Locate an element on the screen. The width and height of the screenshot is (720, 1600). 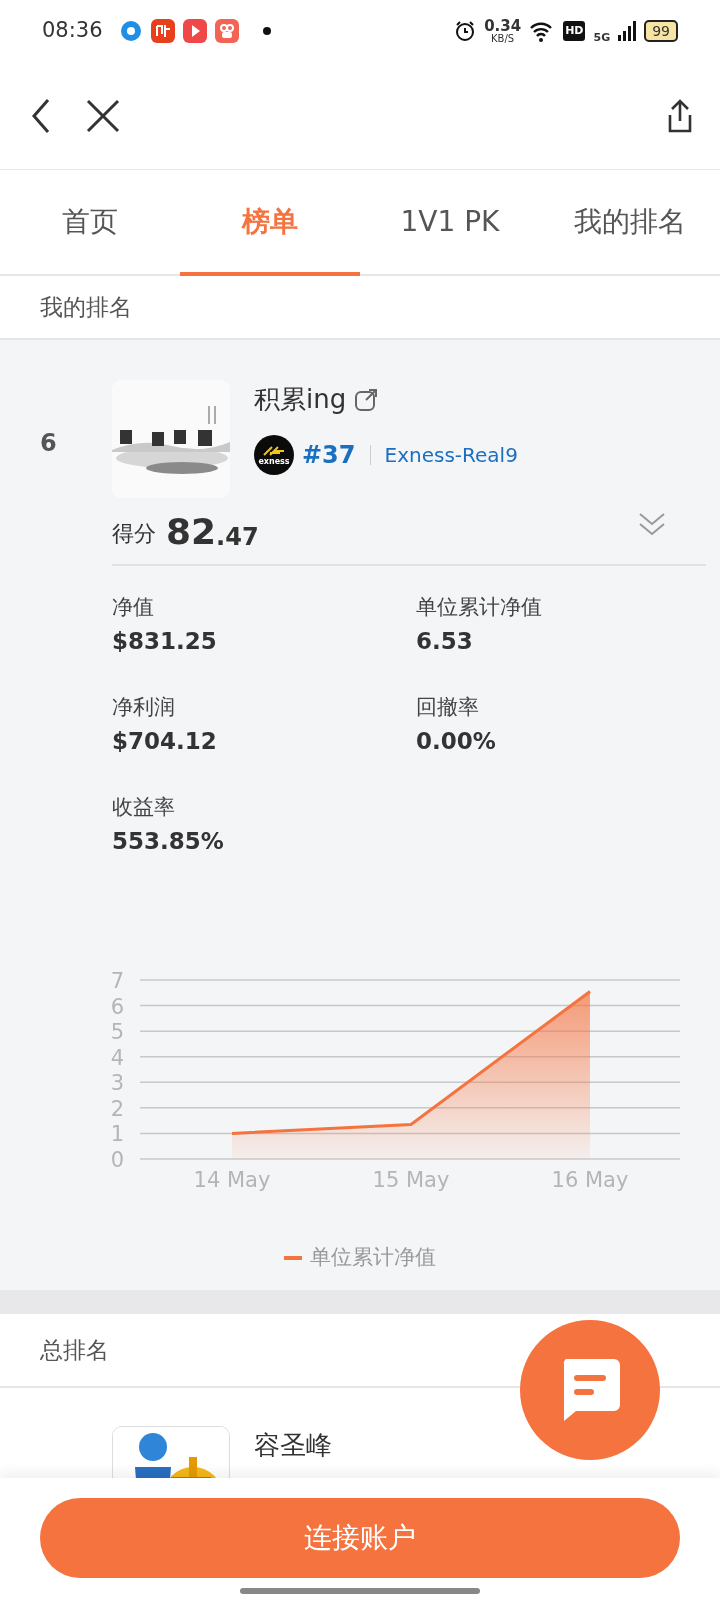
user-name: 积累ing is located at coordinates (300, 399).